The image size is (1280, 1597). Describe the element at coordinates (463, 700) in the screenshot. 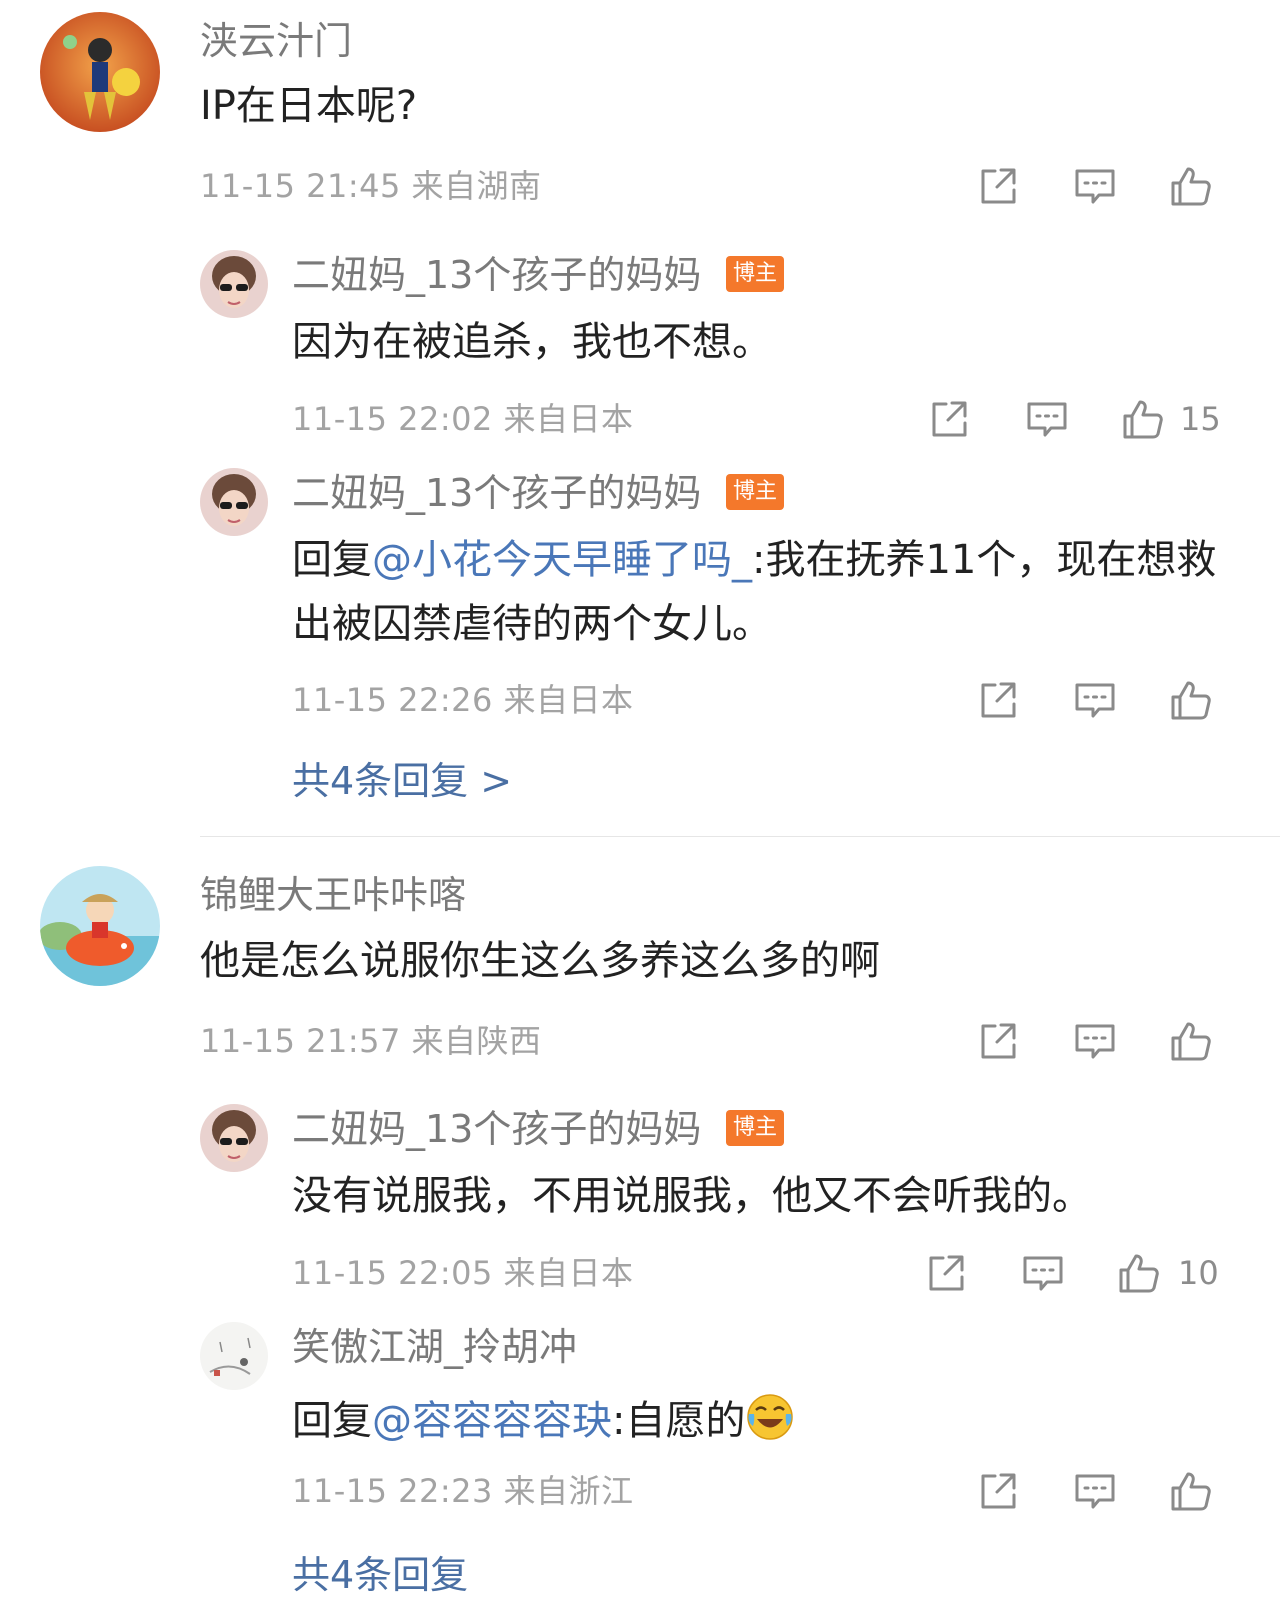

I see `reply-meta: 11-15 22:26 来自日本` at that location.